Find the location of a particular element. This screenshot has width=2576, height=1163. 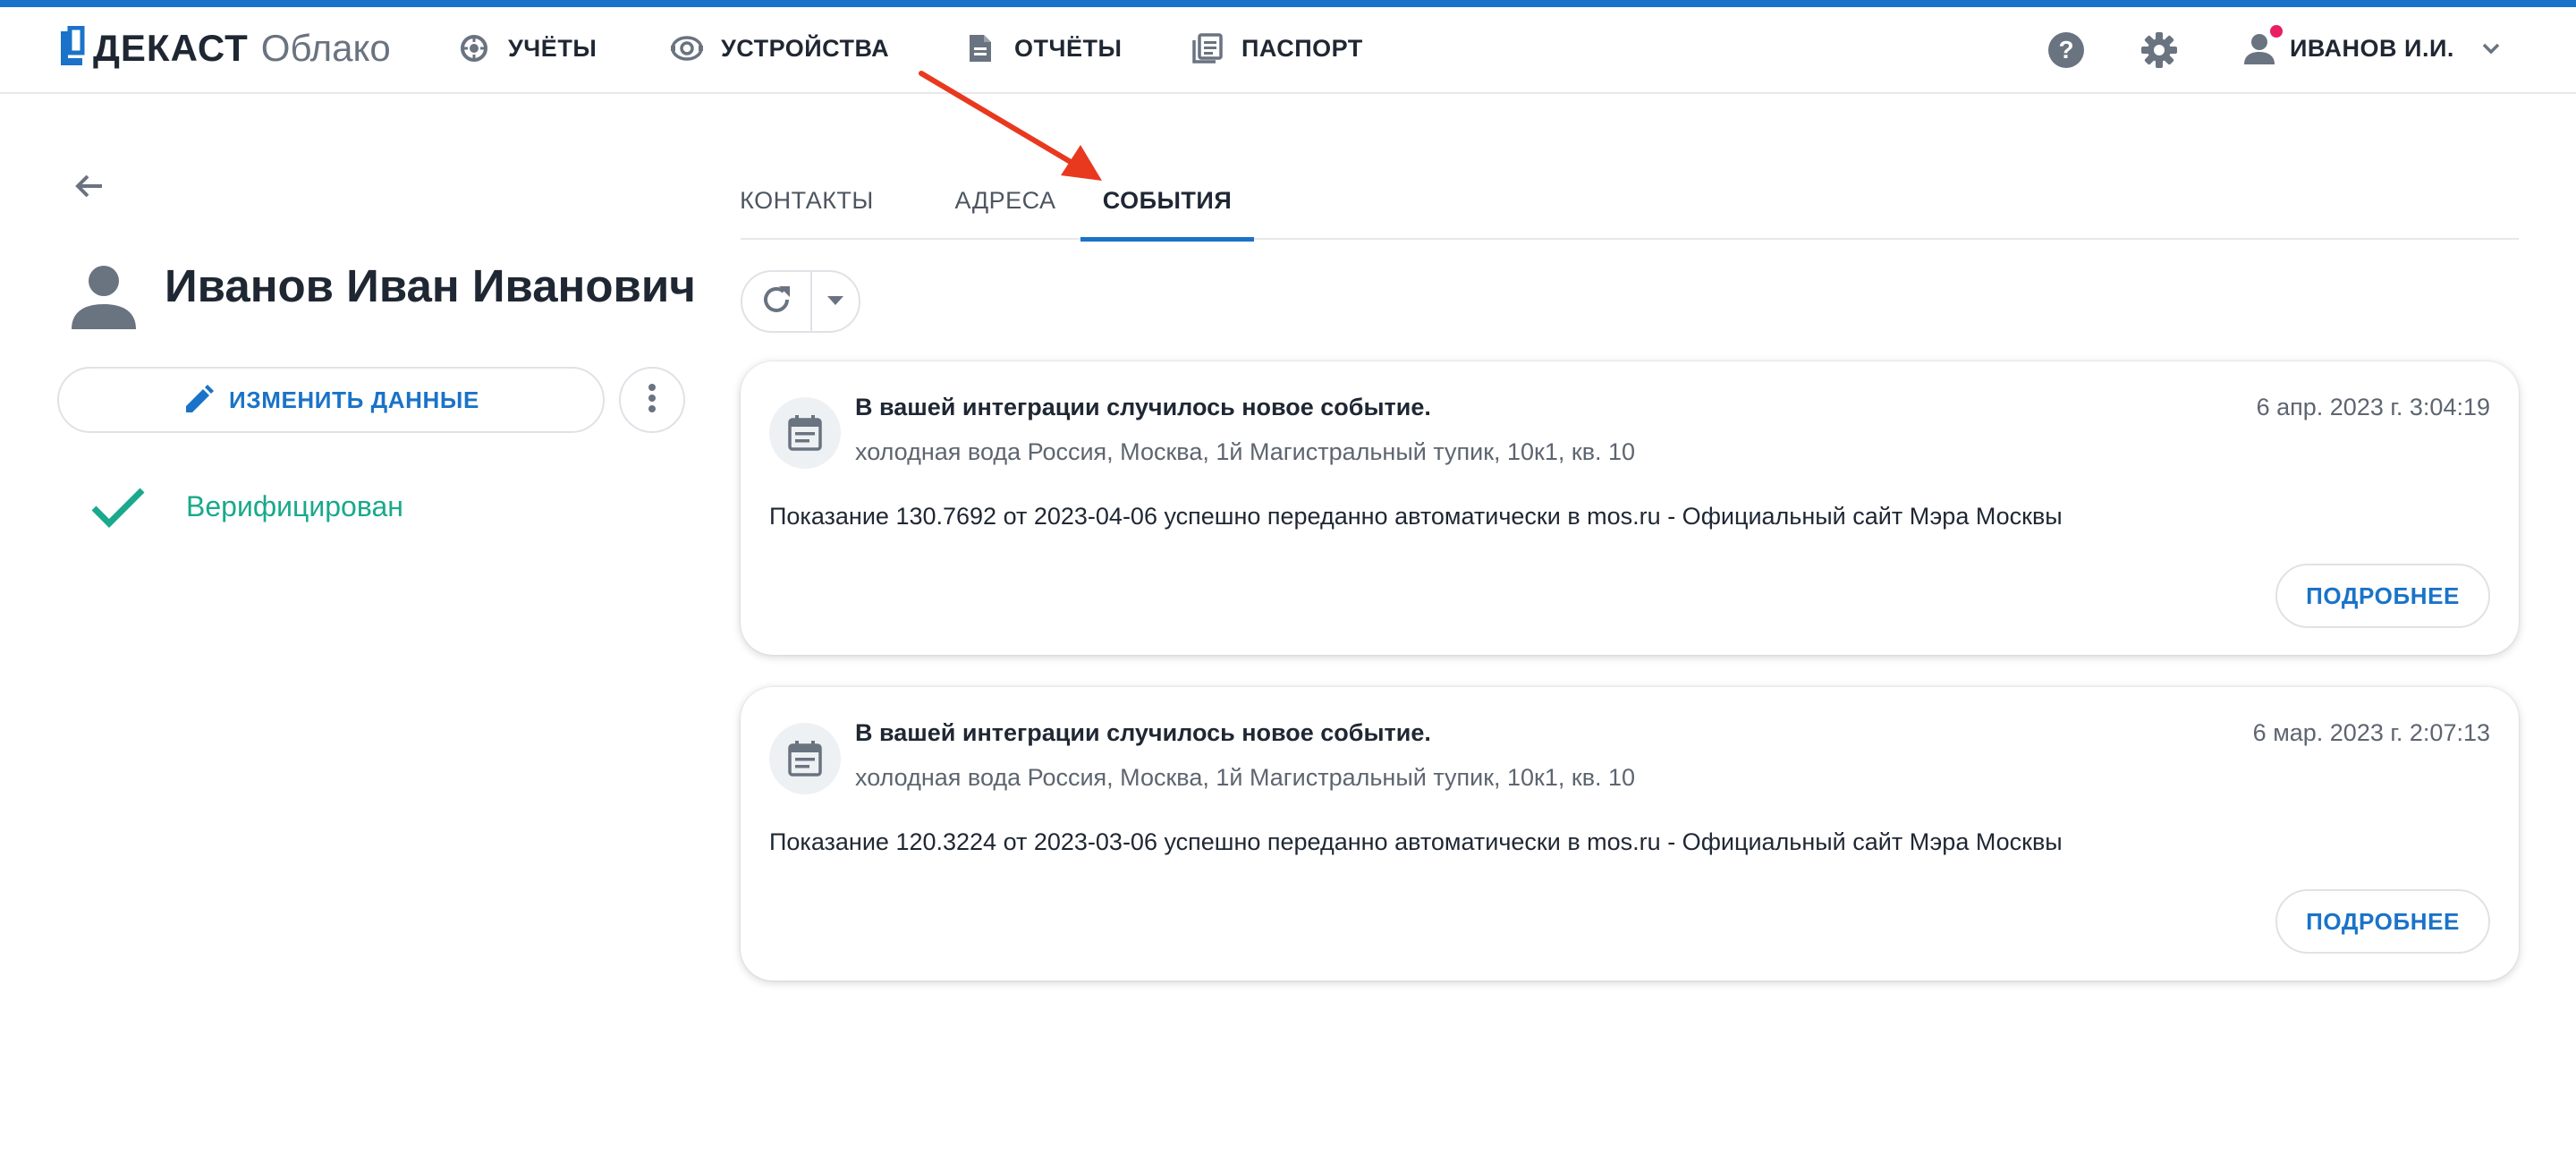

tab-label: СОБЫТИЯ is located at coordinates (1167, 200).